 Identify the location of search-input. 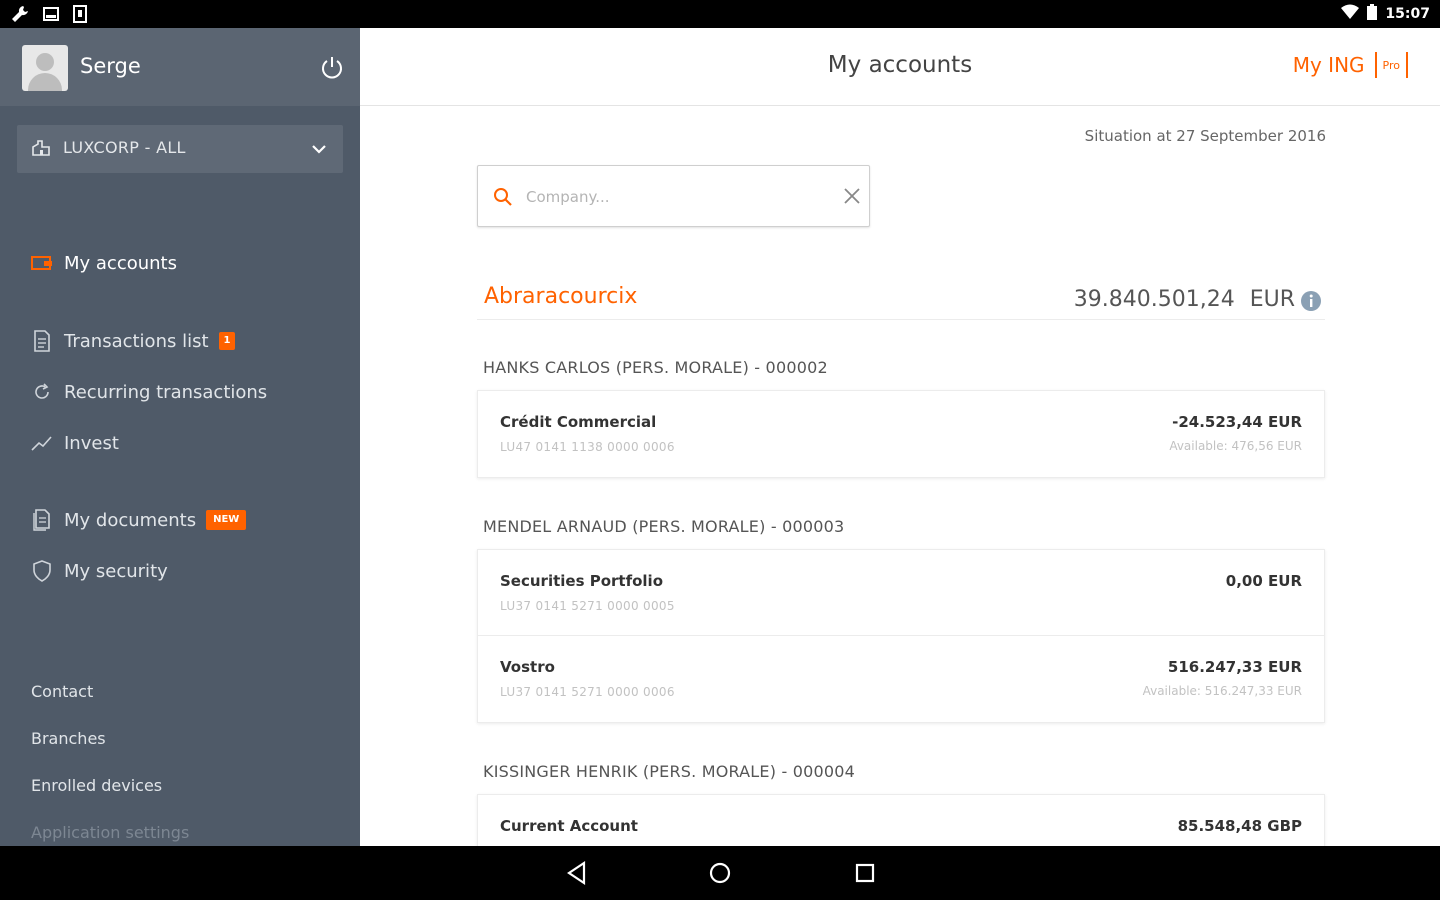
(676, 197).